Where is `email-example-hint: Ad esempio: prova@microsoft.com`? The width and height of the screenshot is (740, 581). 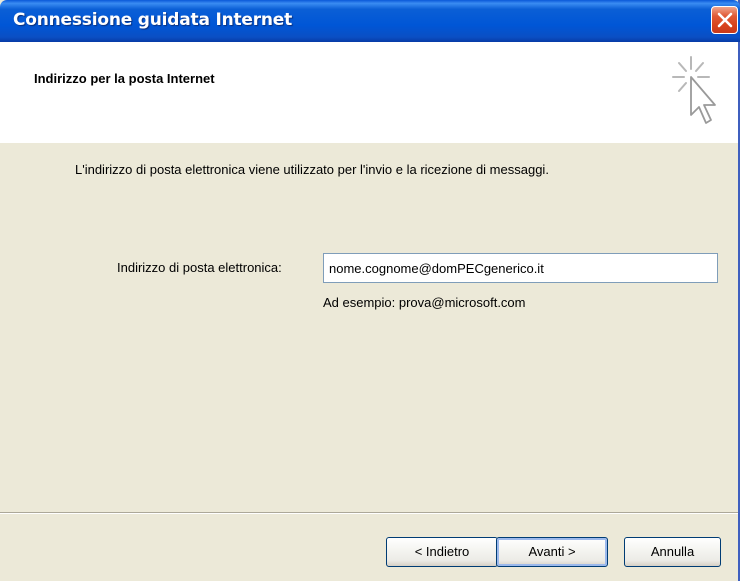 email-example-hint: Ad esempio: prova@microsoft.com is located at coordinates (424, 302).